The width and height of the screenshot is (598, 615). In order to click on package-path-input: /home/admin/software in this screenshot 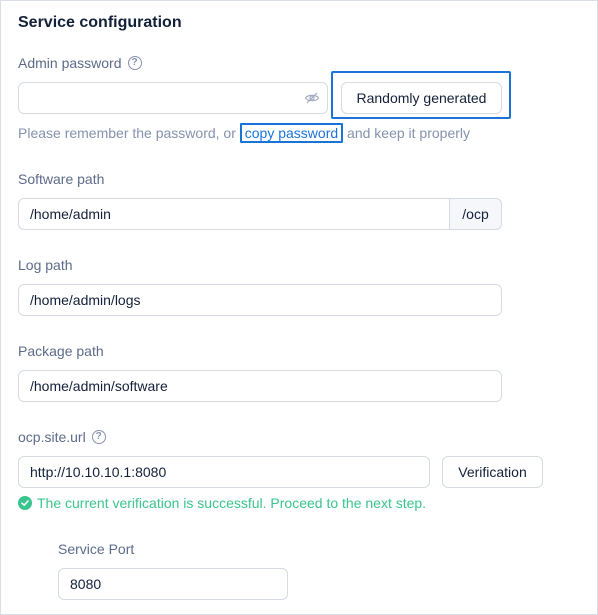, I will do `click(260, 386)`.